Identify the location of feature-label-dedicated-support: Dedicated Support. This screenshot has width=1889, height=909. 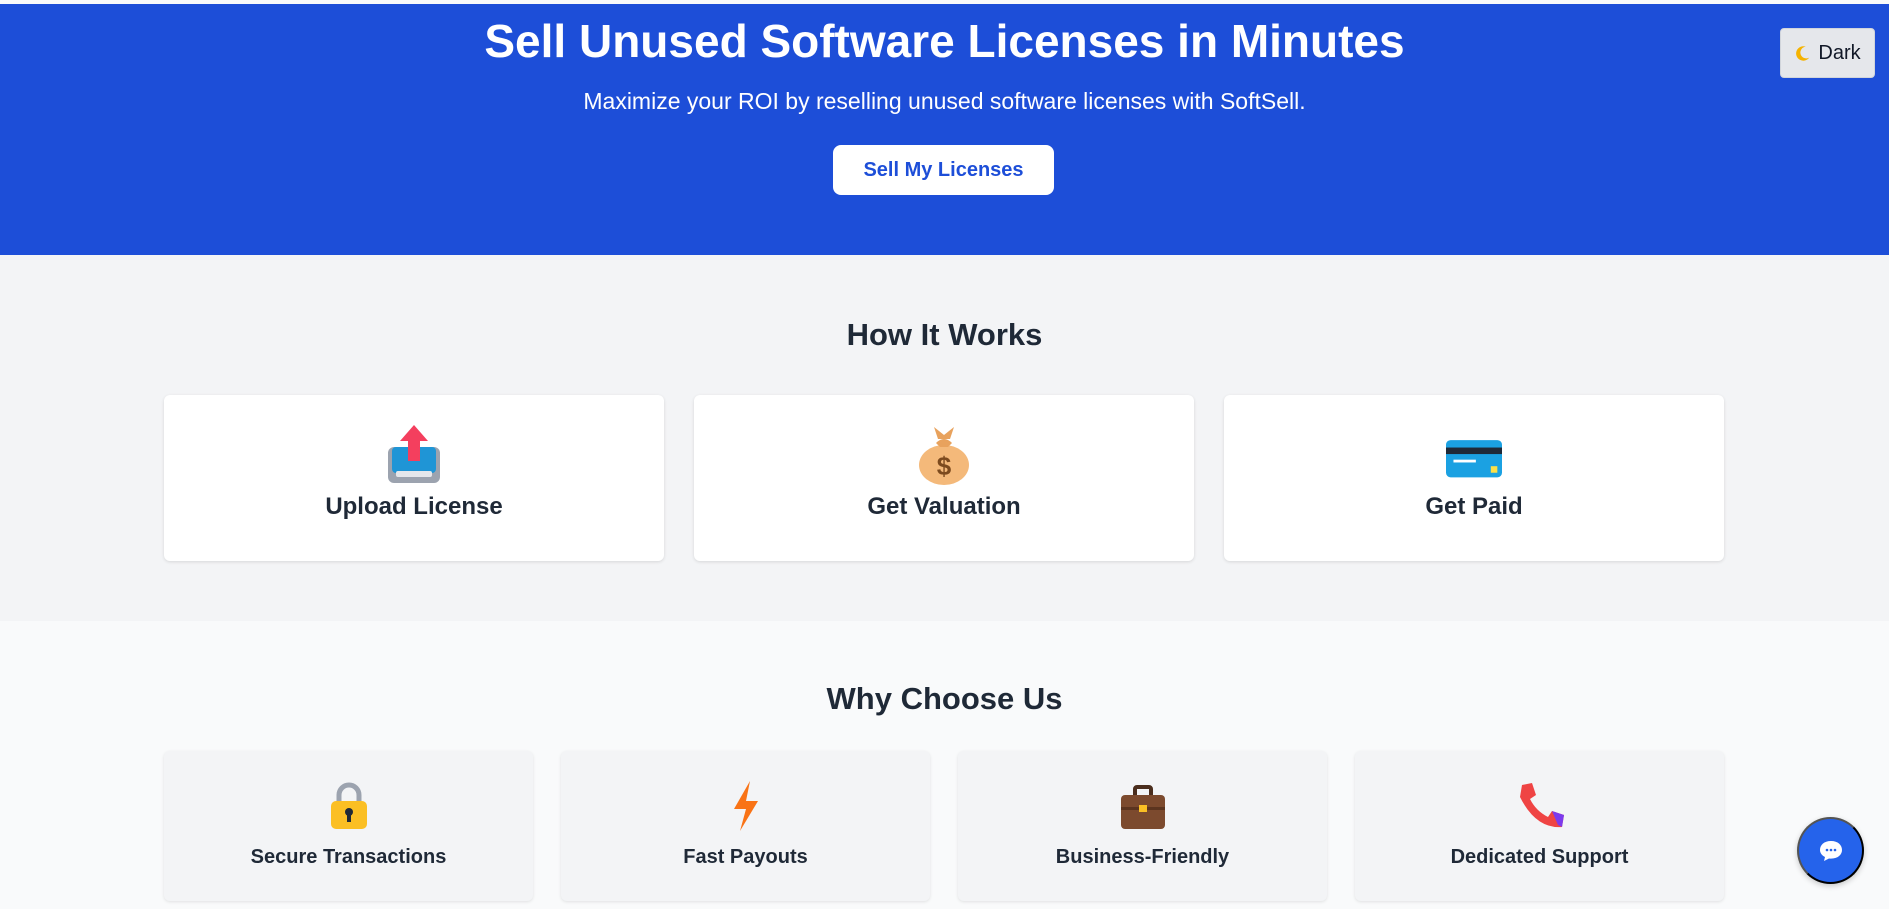
(1539, 857).